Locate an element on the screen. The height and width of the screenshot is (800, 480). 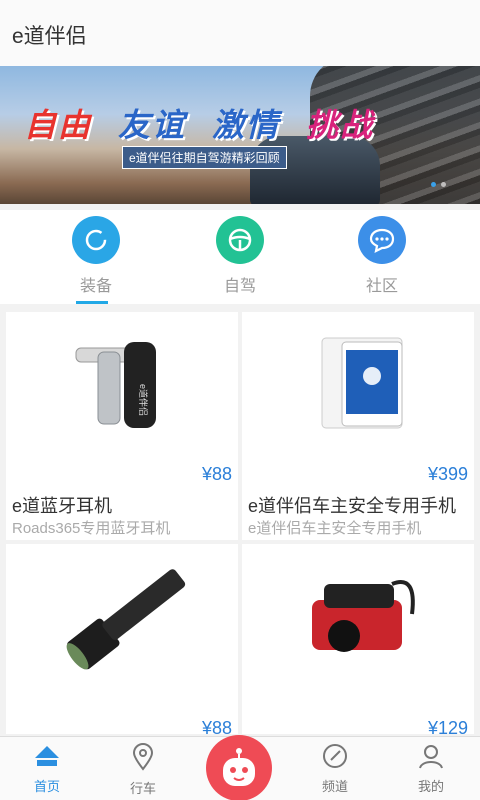
steering-wheel-icon is located at coordinates (240, 240).